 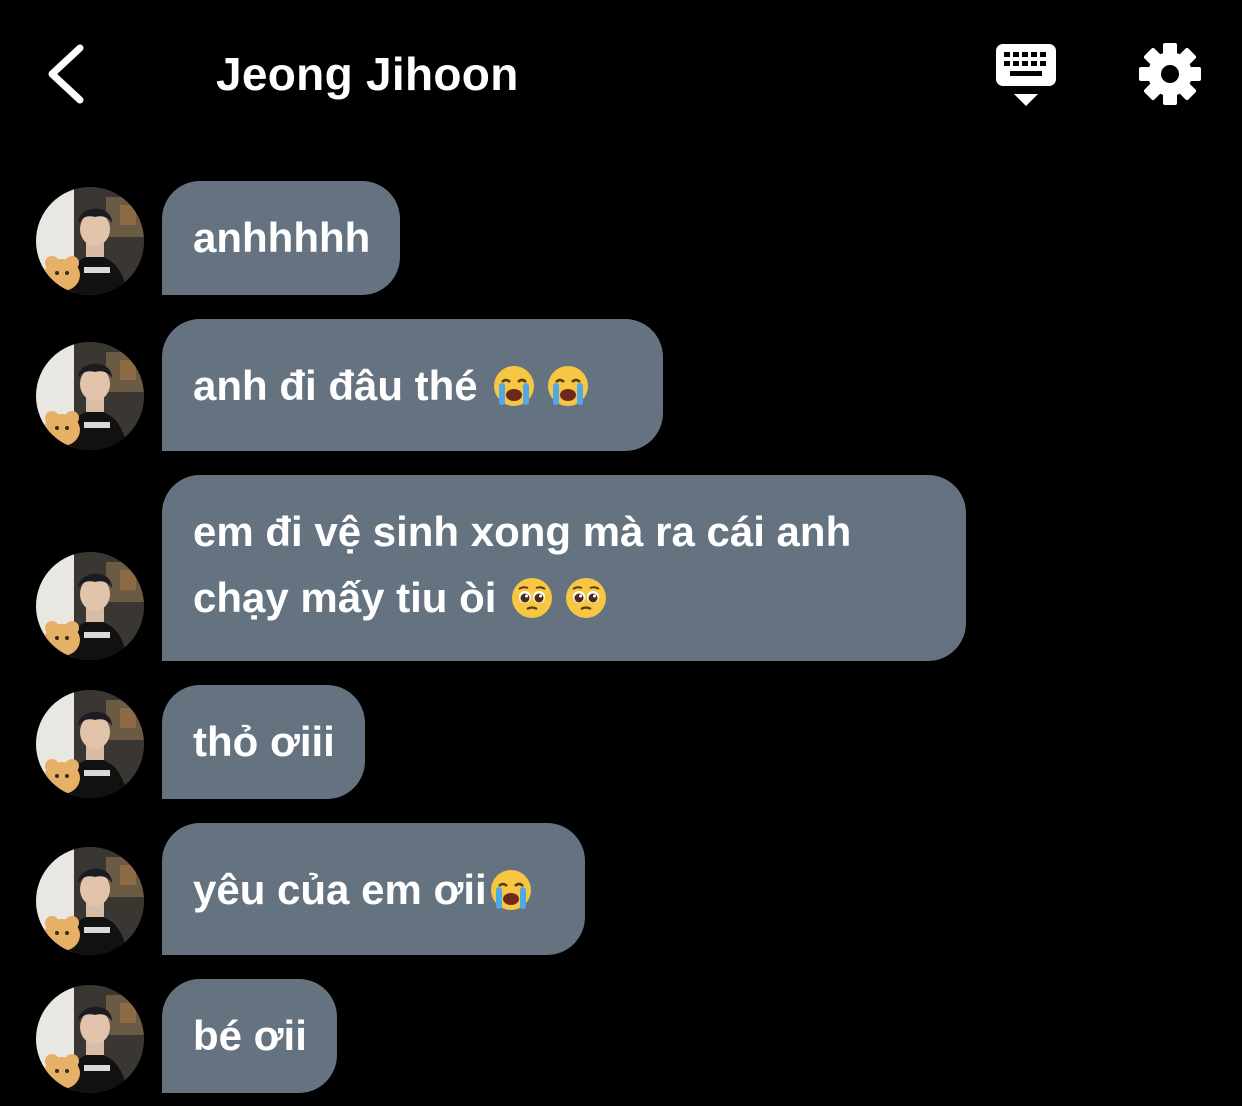 What do you see at coordinates (340, 889) in the screenshot?
I see `message-text: yêu của em ơii` at bounding box center [340, 889].